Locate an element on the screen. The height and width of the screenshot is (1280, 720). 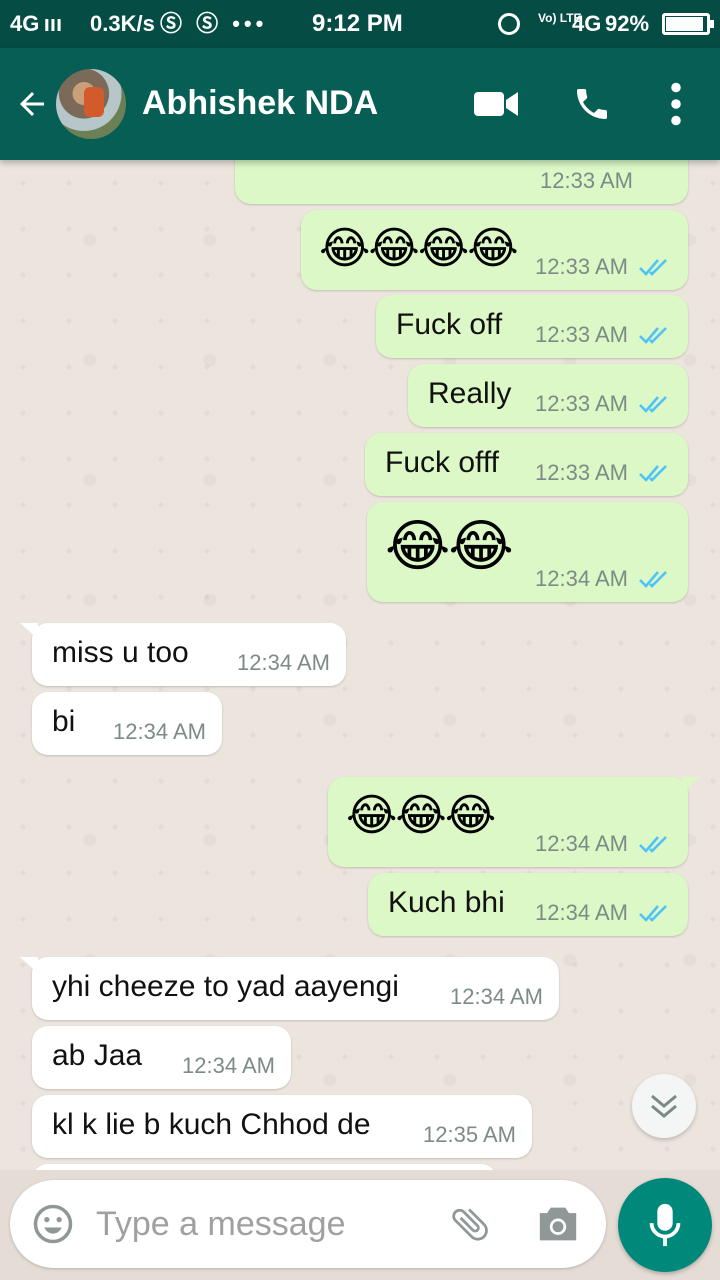
battery-icon is located at coordinates (688, 24).